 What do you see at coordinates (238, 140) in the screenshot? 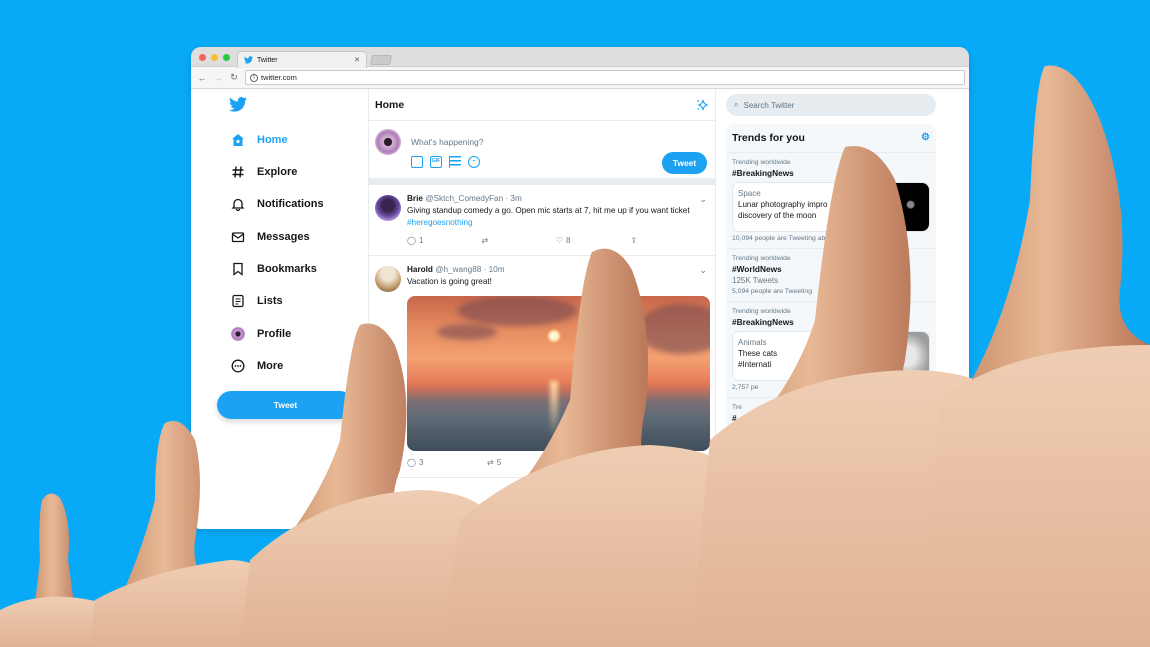
I see `home-icon` at bounding box center [238, 140].